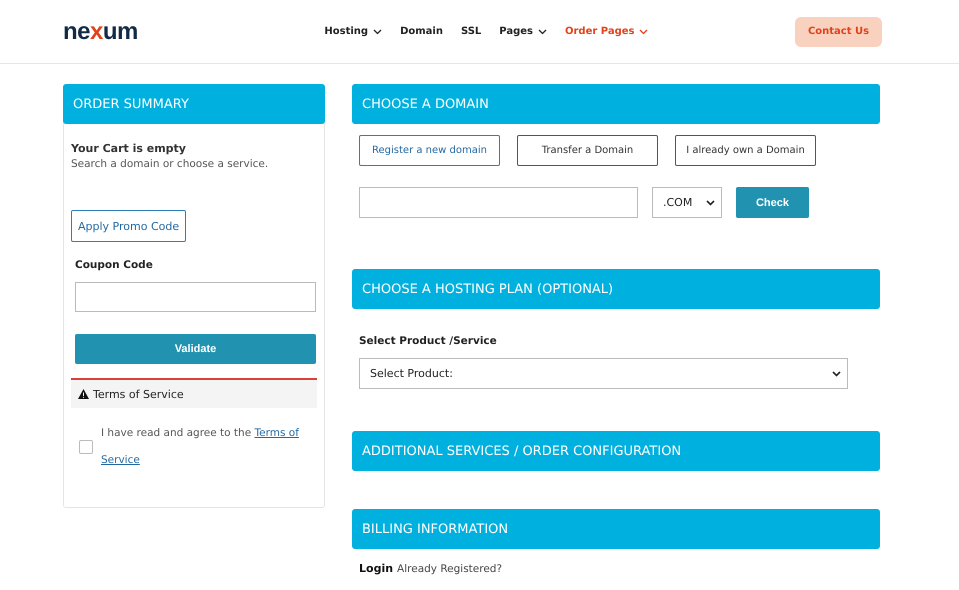  Describe the element at coordinates (687, 202) in the screenshot. I see `tld-select: .COM` at that location.